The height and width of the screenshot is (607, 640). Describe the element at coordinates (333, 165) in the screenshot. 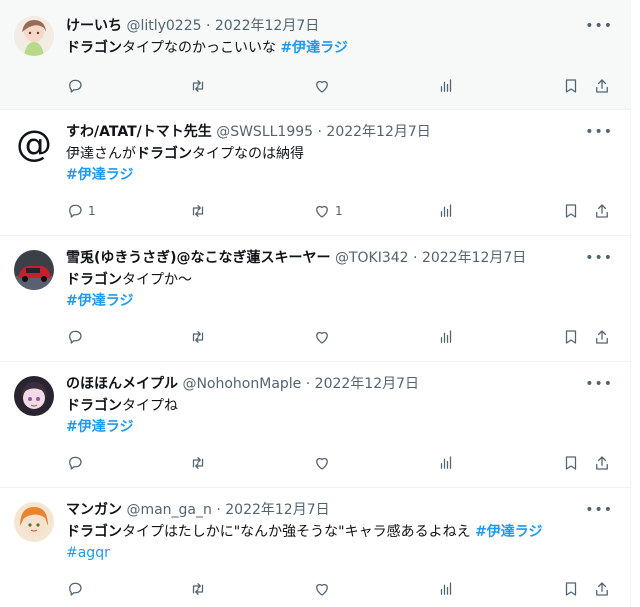

I see `tweet-text: 伊達さんがドラゴンタイプなのは納得 #伊達ラジ` at that location.